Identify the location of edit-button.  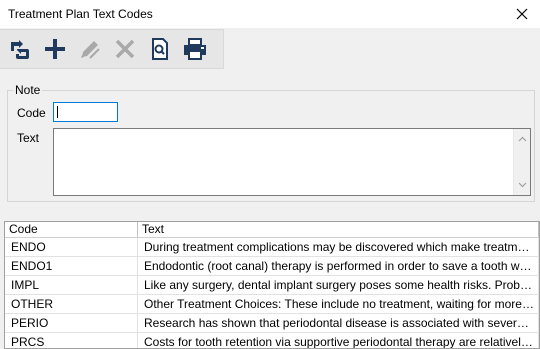
(89, 49).